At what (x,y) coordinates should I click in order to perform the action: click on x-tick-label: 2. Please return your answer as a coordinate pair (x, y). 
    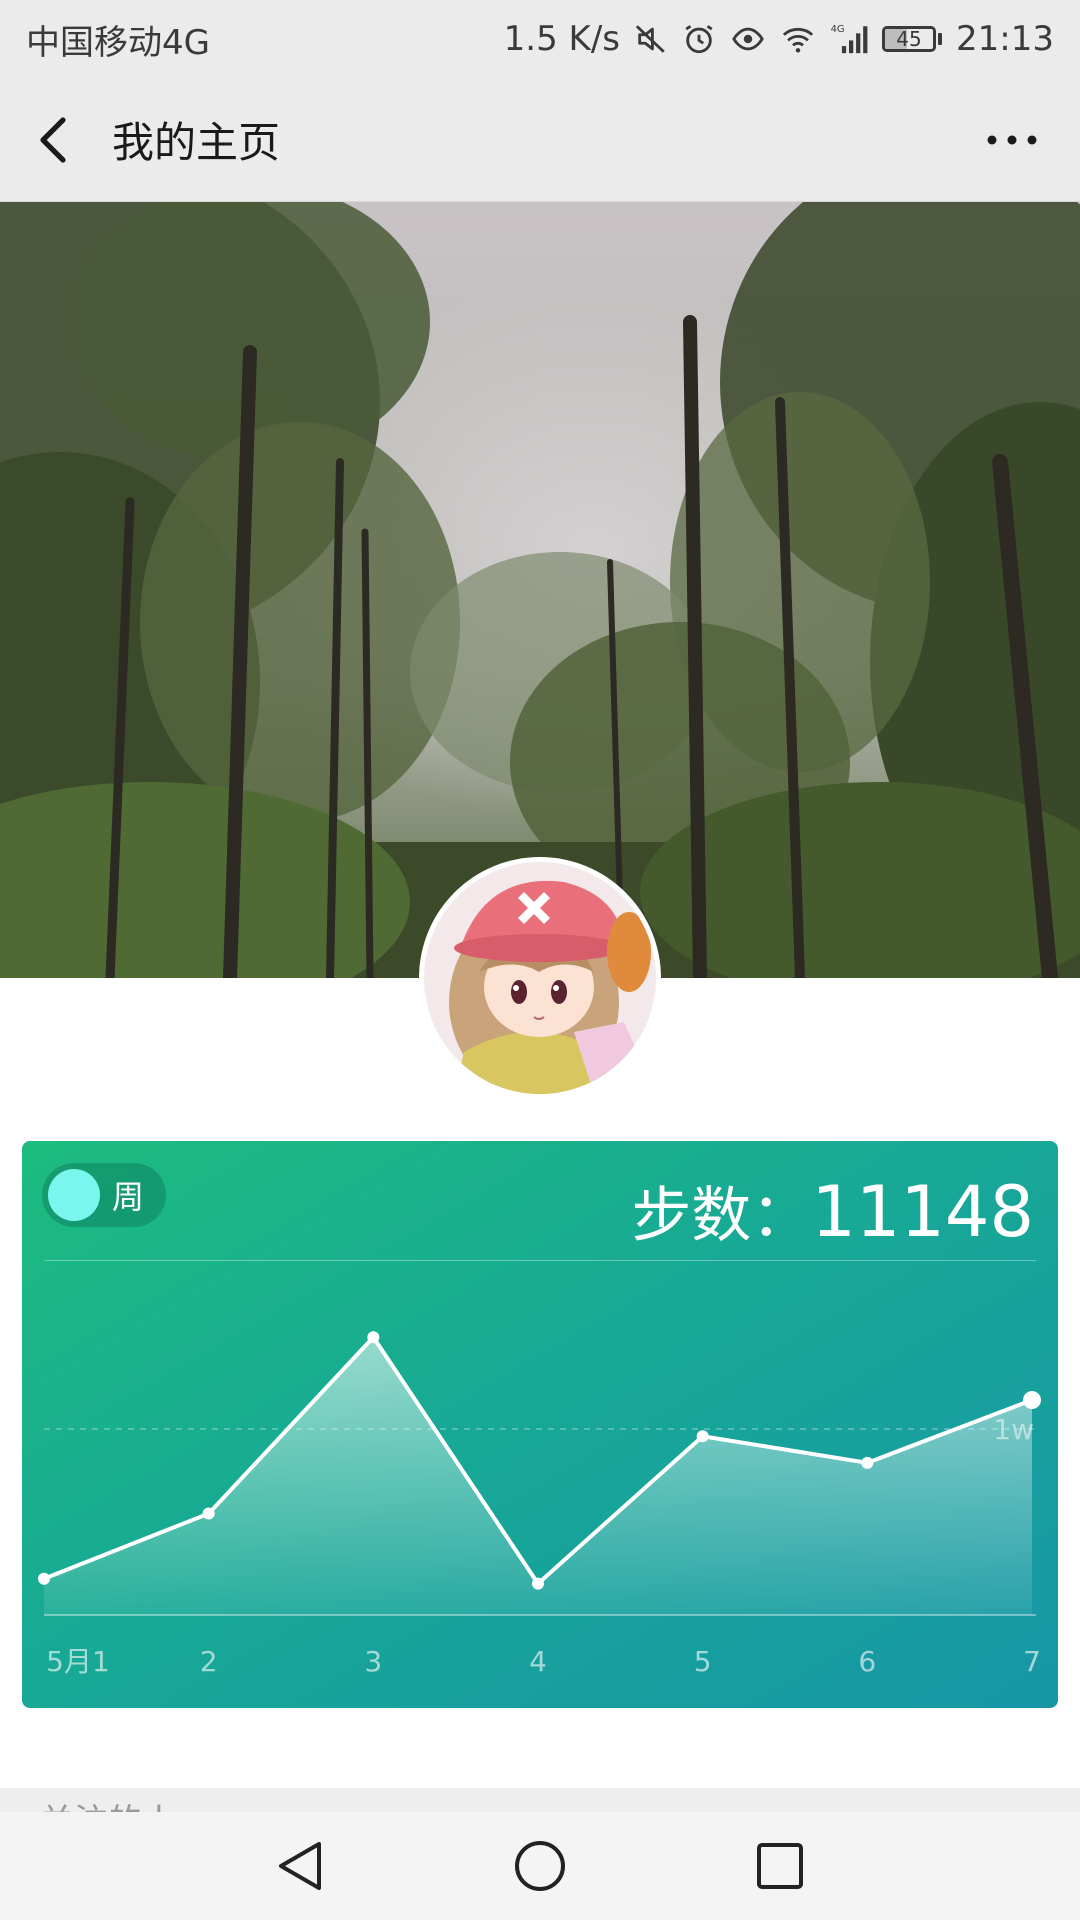
    Looking at the image, I should click on (209, 1661).